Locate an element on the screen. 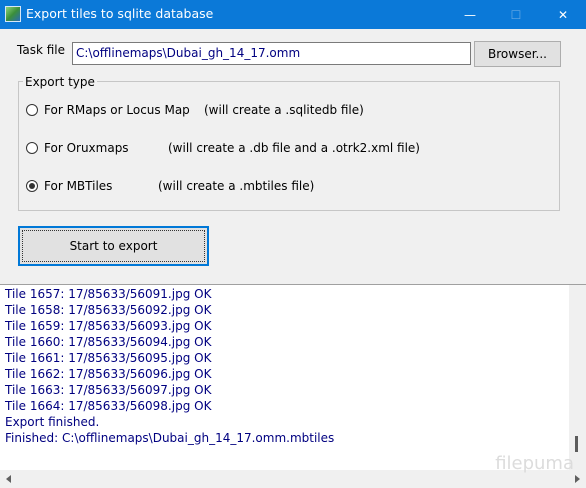 The height and width of the screenshot is (488, 586). start-export-label: Start to export is located at coordinates (113, 246).